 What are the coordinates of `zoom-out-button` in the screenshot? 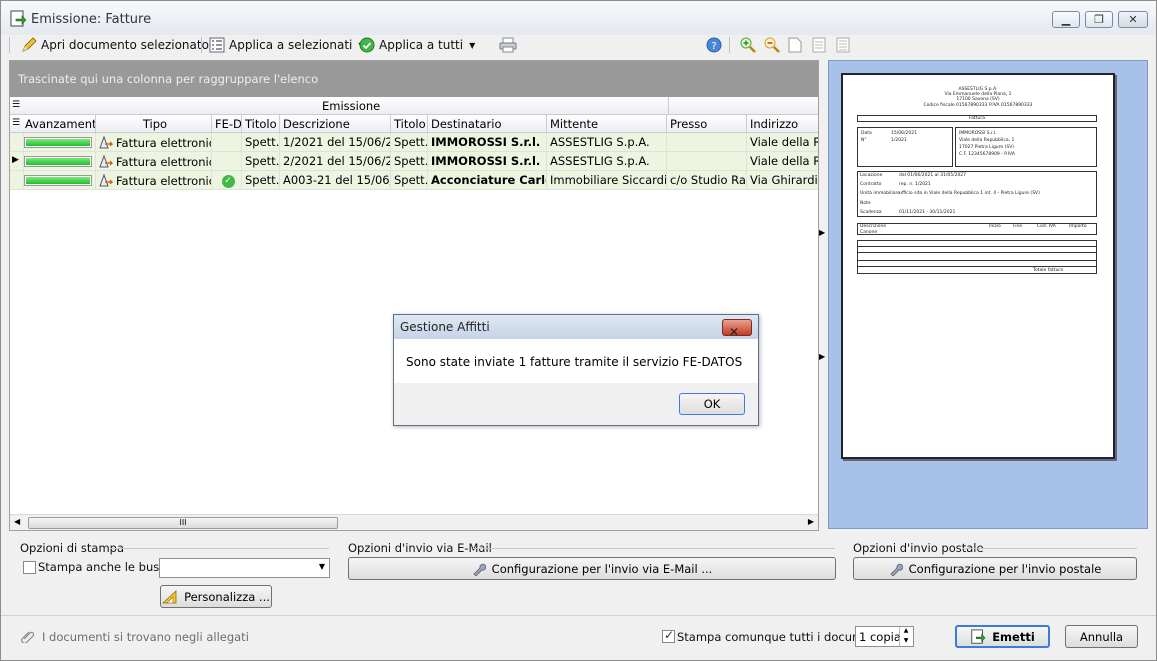 It's located at (774, 45).